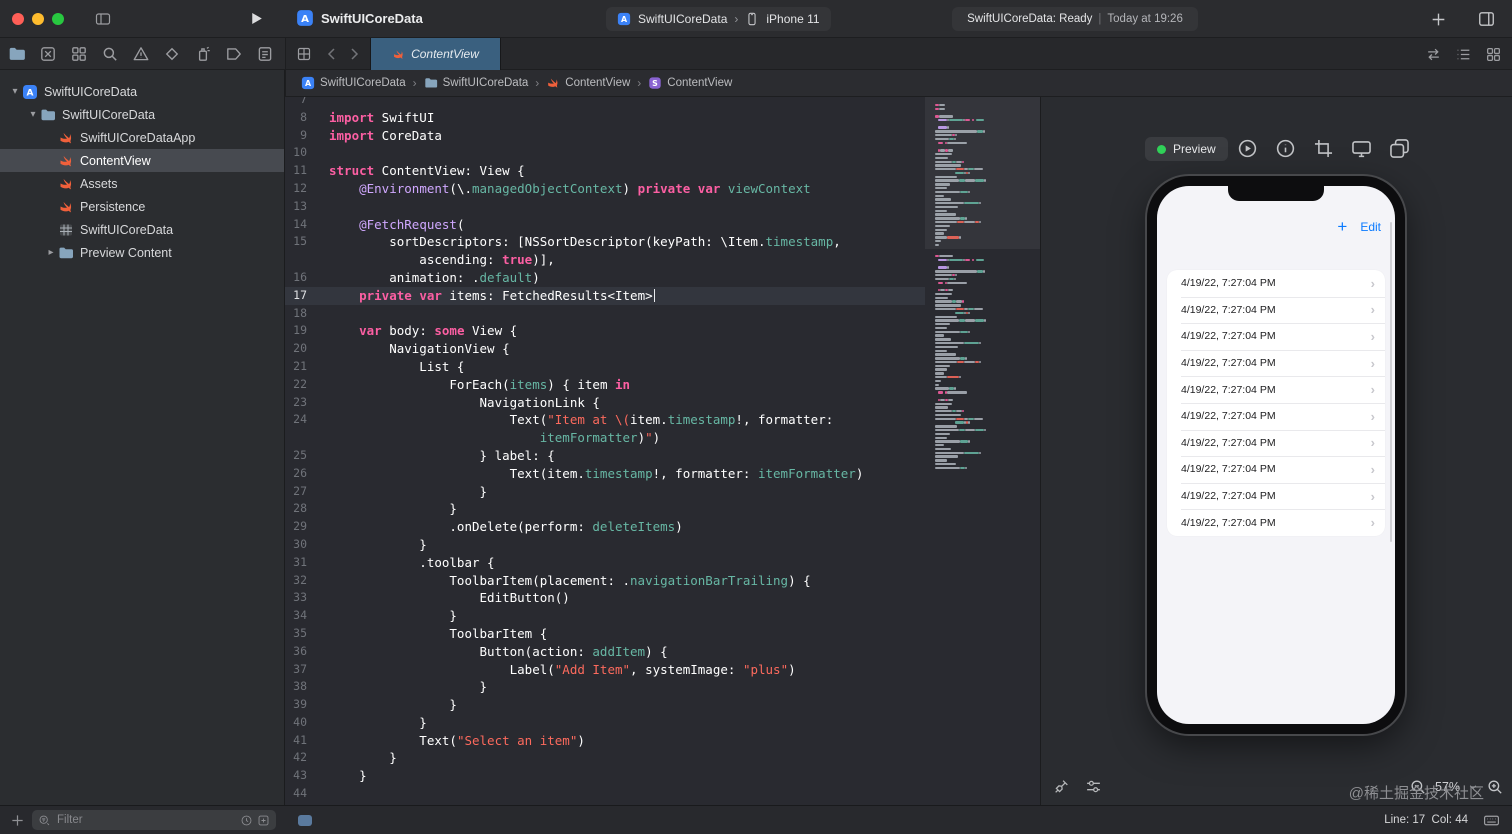  What do you see at coordinates (605, 776) in the screenshot?
I see `code-line: 43 }` at bounding box center [605, 776].